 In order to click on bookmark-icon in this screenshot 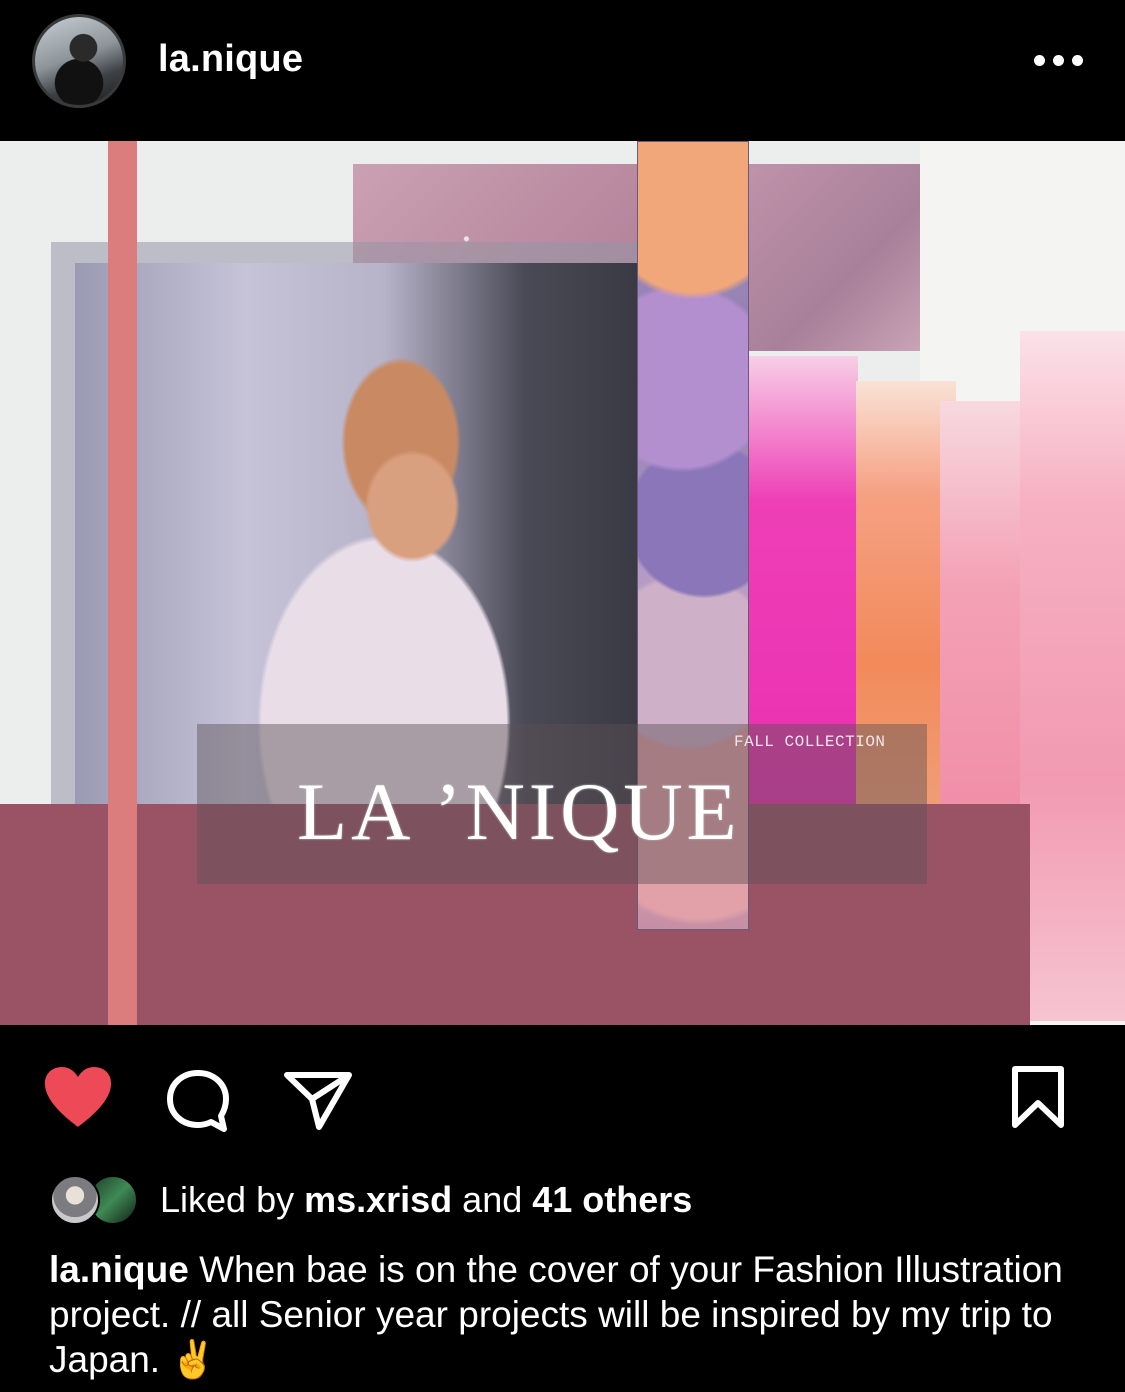, I will do `click(1038, 1097)`.